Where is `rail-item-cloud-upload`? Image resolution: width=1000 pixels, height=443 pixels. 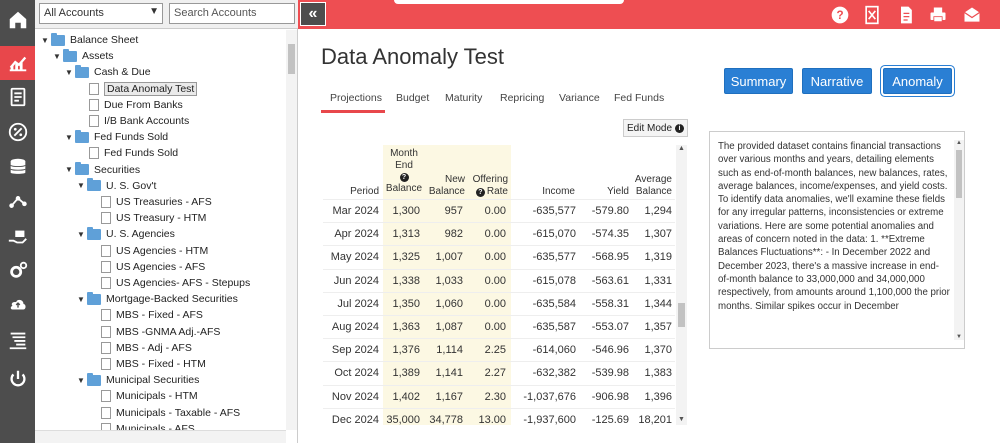
rail-item-cloud-upload is located at coordinates (17, 304).